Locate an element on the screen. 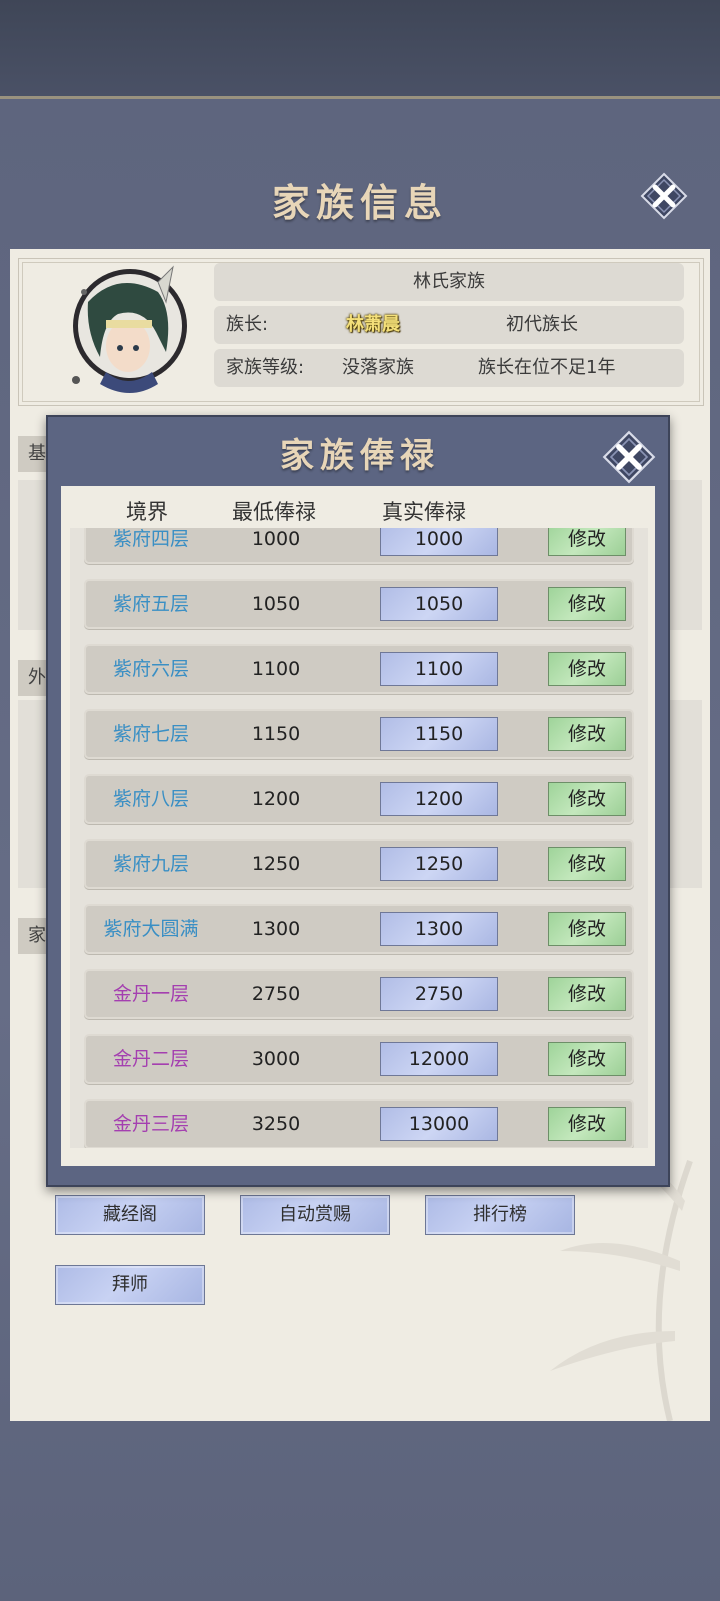 The height and width of the screenshot is (1601, 720). level-row: 家族等级: 没落家族 族长在位不足1年 is located at coordinates (449, 368).